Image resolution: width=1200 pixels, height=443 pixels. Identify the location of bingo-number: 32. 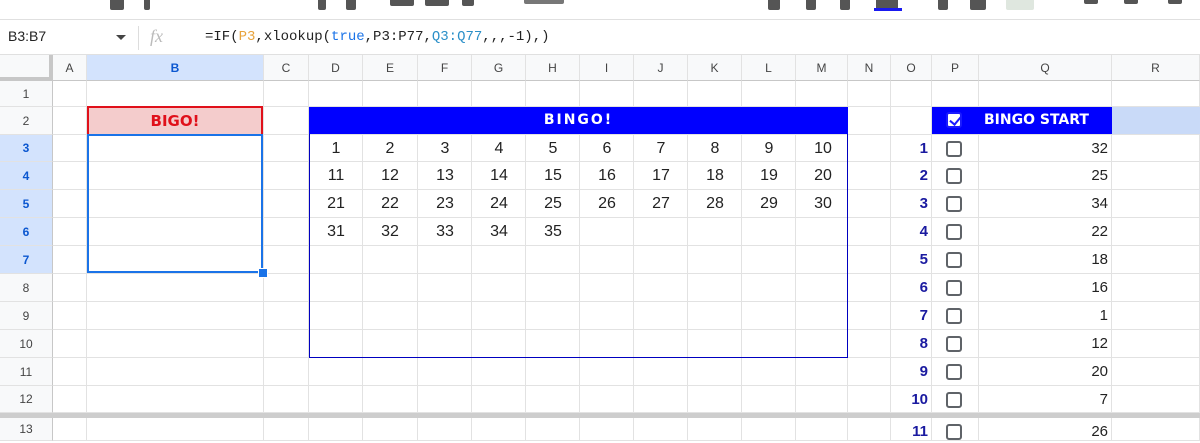
(390, 231).